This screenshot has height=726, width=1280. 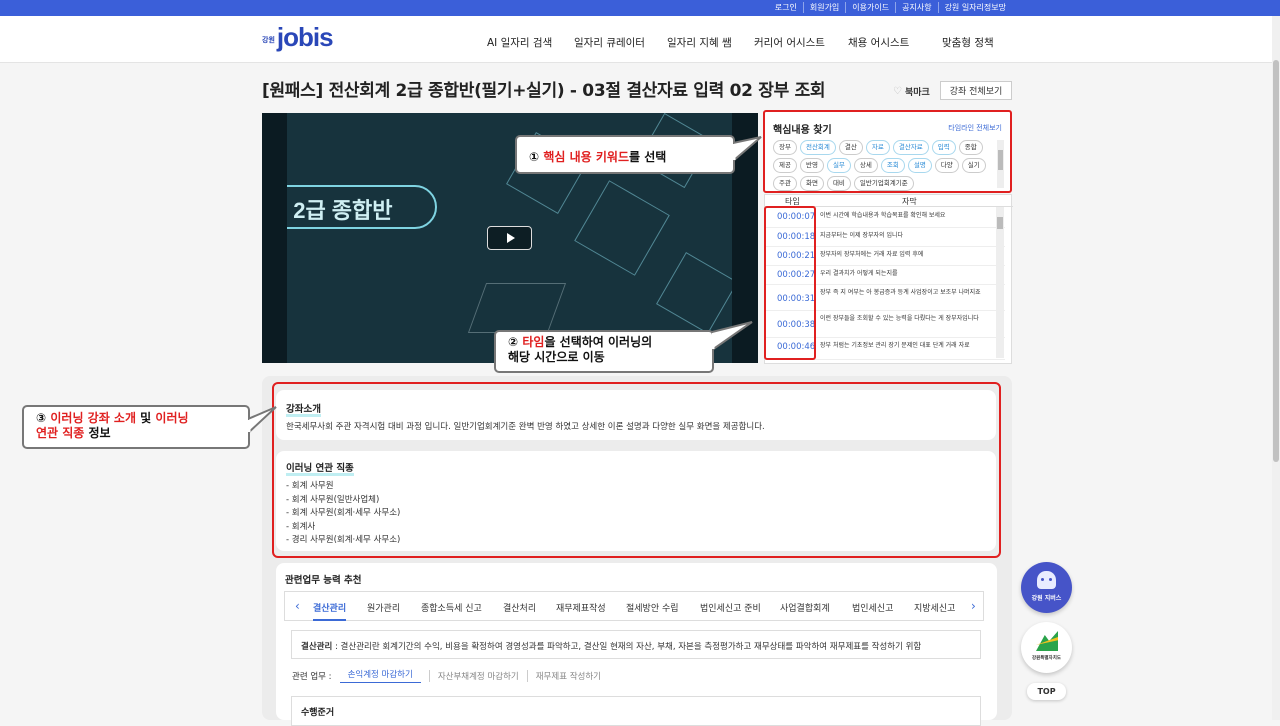 I want to click on keyword-chip: 일반기업회계기준, so click(x=883, y=183).